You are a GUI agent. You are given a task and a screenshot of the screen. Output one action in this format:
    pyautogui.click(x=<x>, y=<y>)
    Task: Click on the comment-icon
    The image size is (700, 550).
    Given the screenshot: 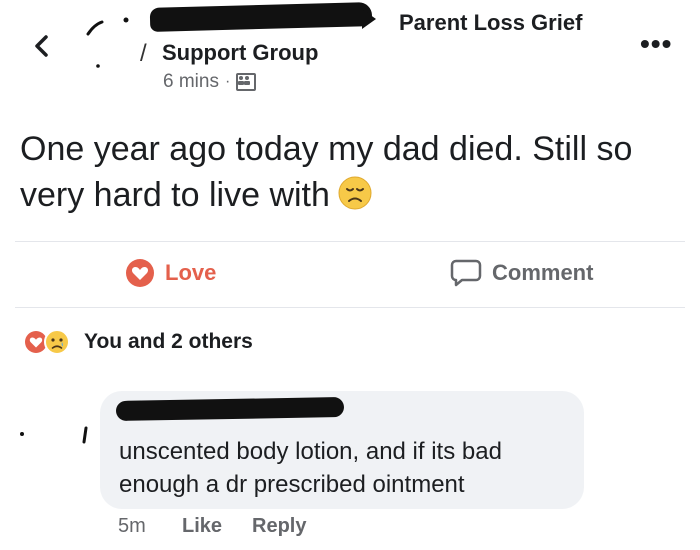 What is the action you would take?
    pyautogui.click(x=466, y=273)
    